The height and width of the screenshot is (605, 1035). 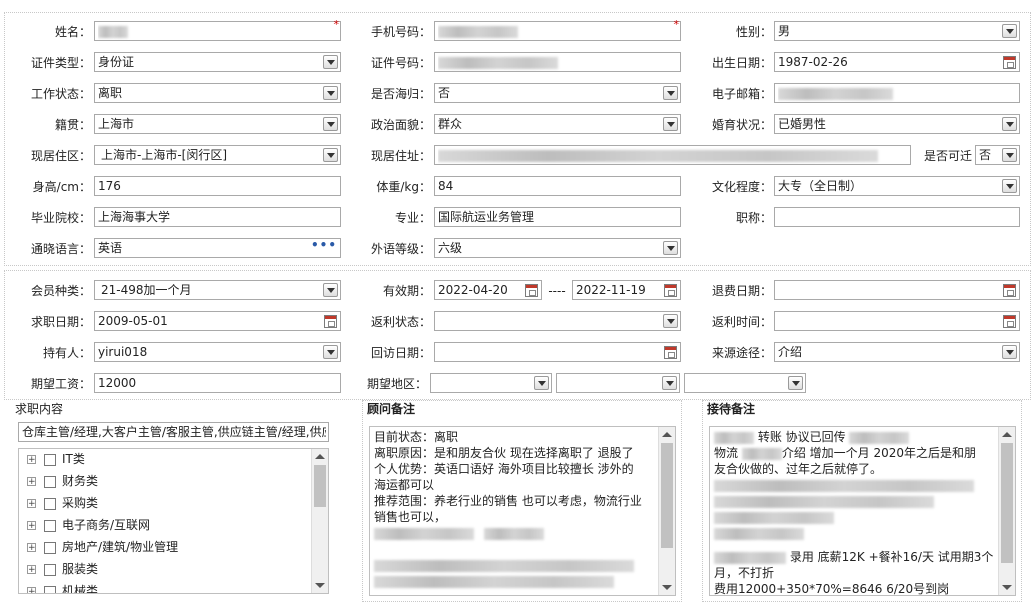 What do you see at coordinates (997, 155) in the screenshot?
I see `relocate-select: 否` at bounding box center [997, 155].